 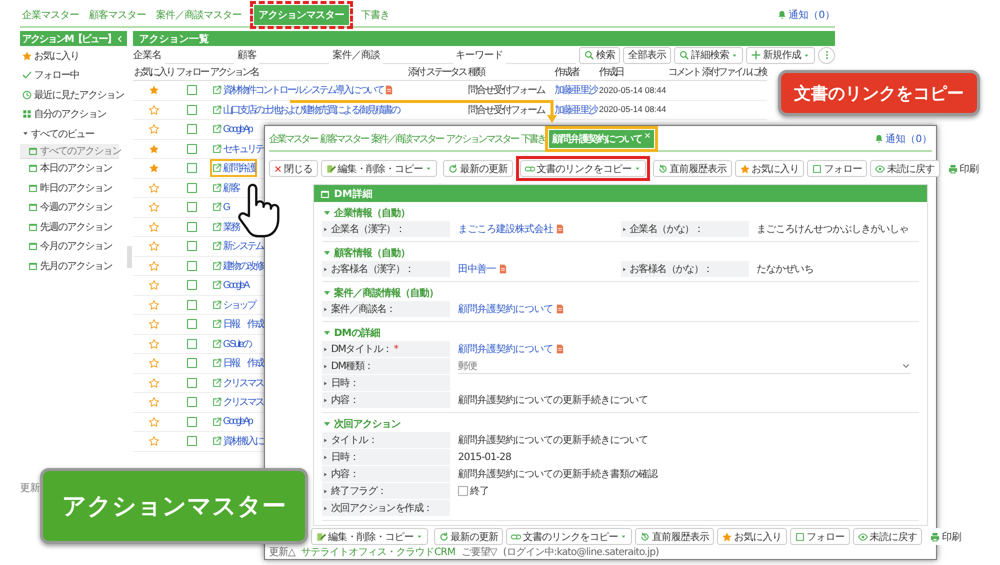 I want to click on sidebar-item: 昨日のアクション, so click(x=73, y=188).